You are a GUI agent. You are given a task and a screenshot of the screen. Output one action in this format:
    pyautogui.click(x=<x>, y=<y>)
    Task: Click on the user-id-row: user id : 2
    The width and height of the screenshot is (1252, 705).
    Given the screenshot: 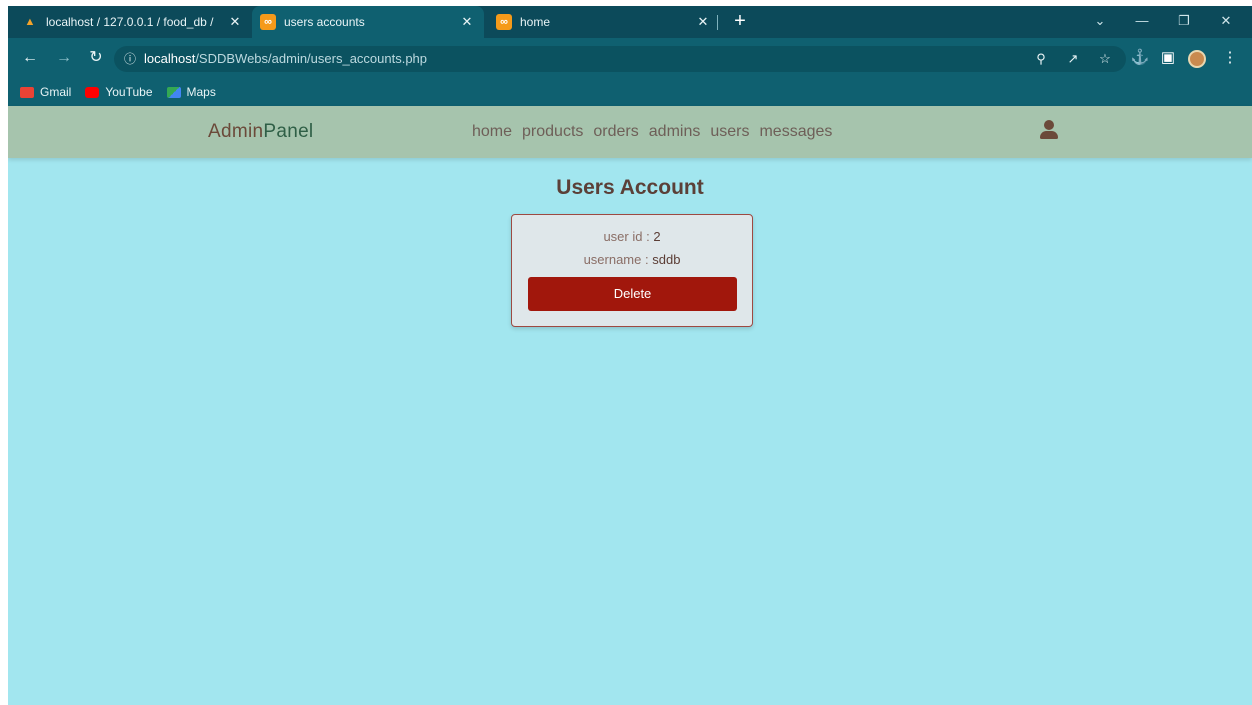 What is the action you would take?
    pyautogui.click(x=632, y=236)
    